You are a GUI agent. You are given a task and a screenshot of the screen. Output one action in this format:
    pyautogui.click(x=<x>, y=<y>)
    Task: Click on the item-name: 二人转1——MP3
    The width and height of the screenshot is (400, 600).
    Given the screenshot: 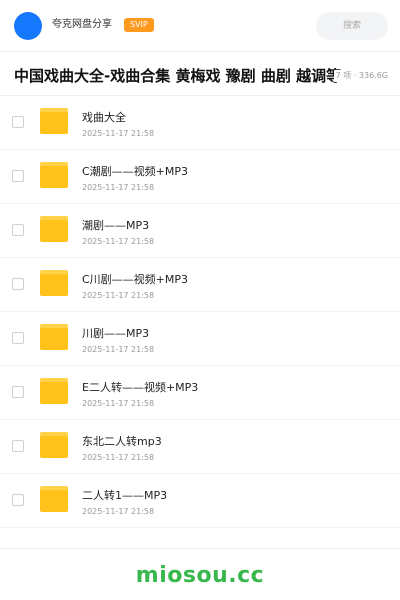 What is the action you would take?
    pyautogui.click(x=125, y=495)
    